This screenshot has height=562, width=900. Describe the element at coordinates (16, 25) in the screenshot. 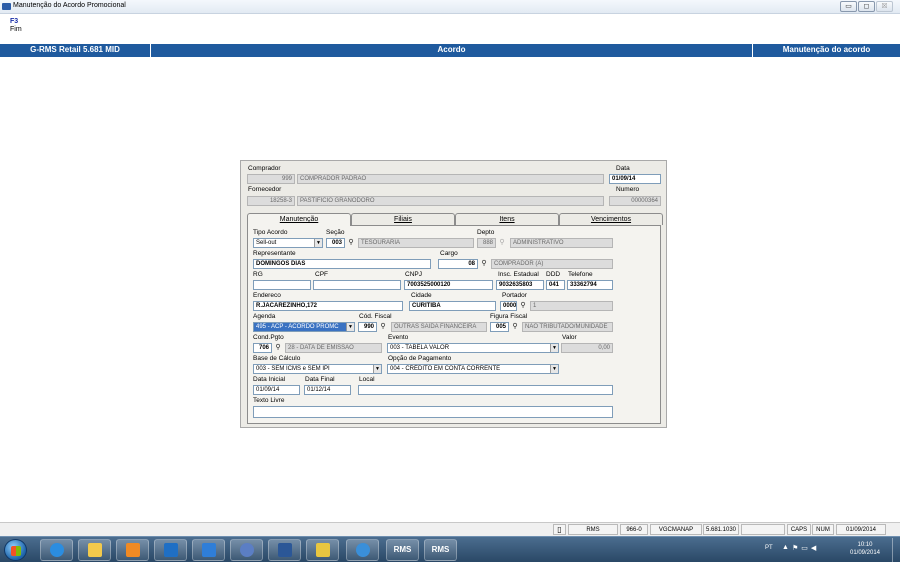

I see `f3-exit-button: F3 Fim` at that location.